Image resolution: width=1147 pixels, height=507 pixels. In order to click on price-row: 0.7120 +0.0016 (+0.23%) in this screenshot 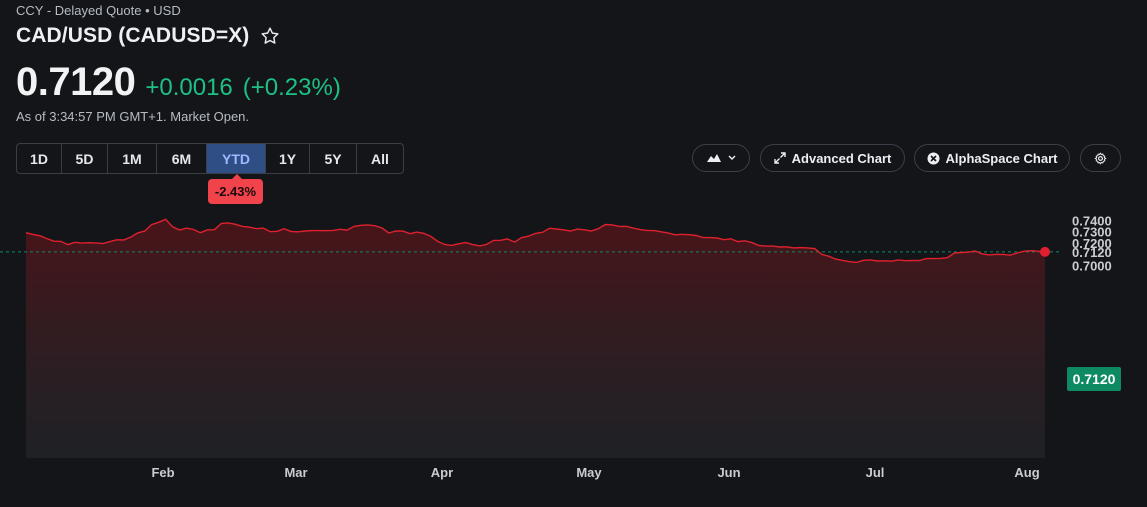, I will do `click(178, 82)`.